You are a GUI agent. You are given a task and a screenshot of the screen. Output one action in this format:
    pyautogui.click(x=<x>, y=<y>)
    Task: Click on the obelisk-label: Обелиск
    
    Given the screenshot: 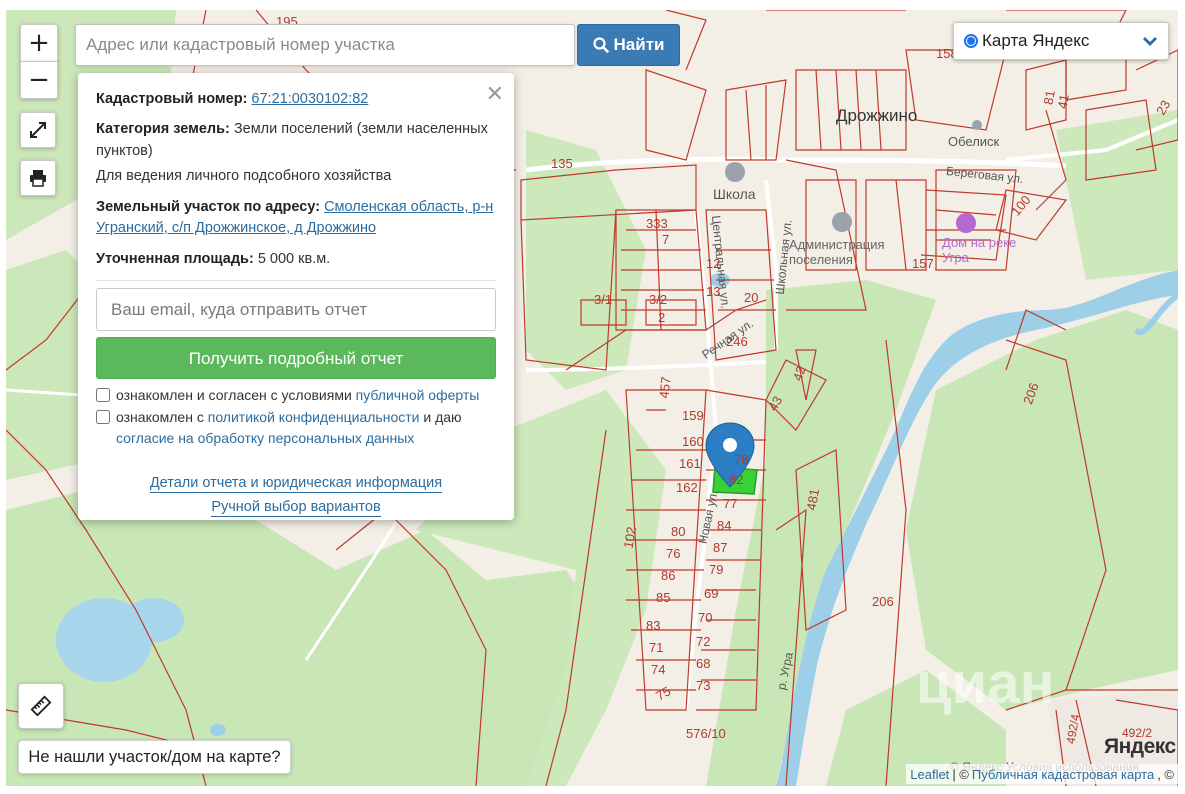 What is the action you would take?
    pyautogui.click(x=974, y=141)
    